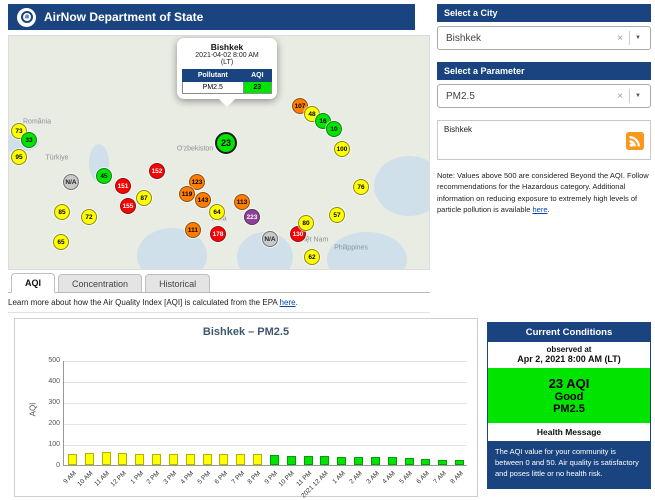 Image resolution: width=655 pixels, height=500 pixels. Describe the element at coordinates (257, 75) in the screenshot. I see `popup-aqi-header: AQI` at that location.